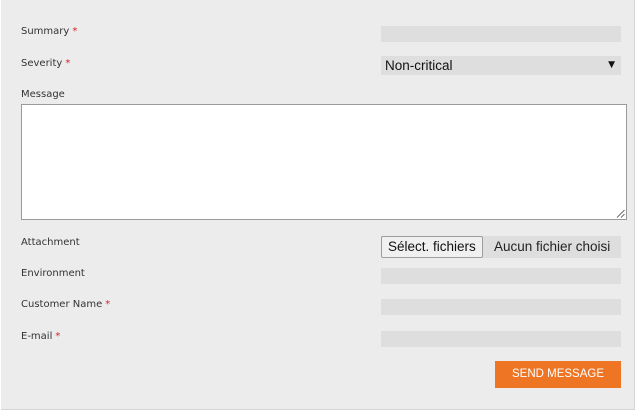  What do you see at coordinates (501, 339) in the screenshot?
I see `email-input` at bounding box center [501, 339].